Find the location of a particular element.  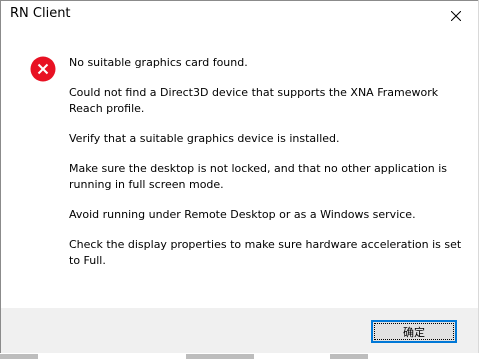

close-icon is located at coordinates (455, 15).